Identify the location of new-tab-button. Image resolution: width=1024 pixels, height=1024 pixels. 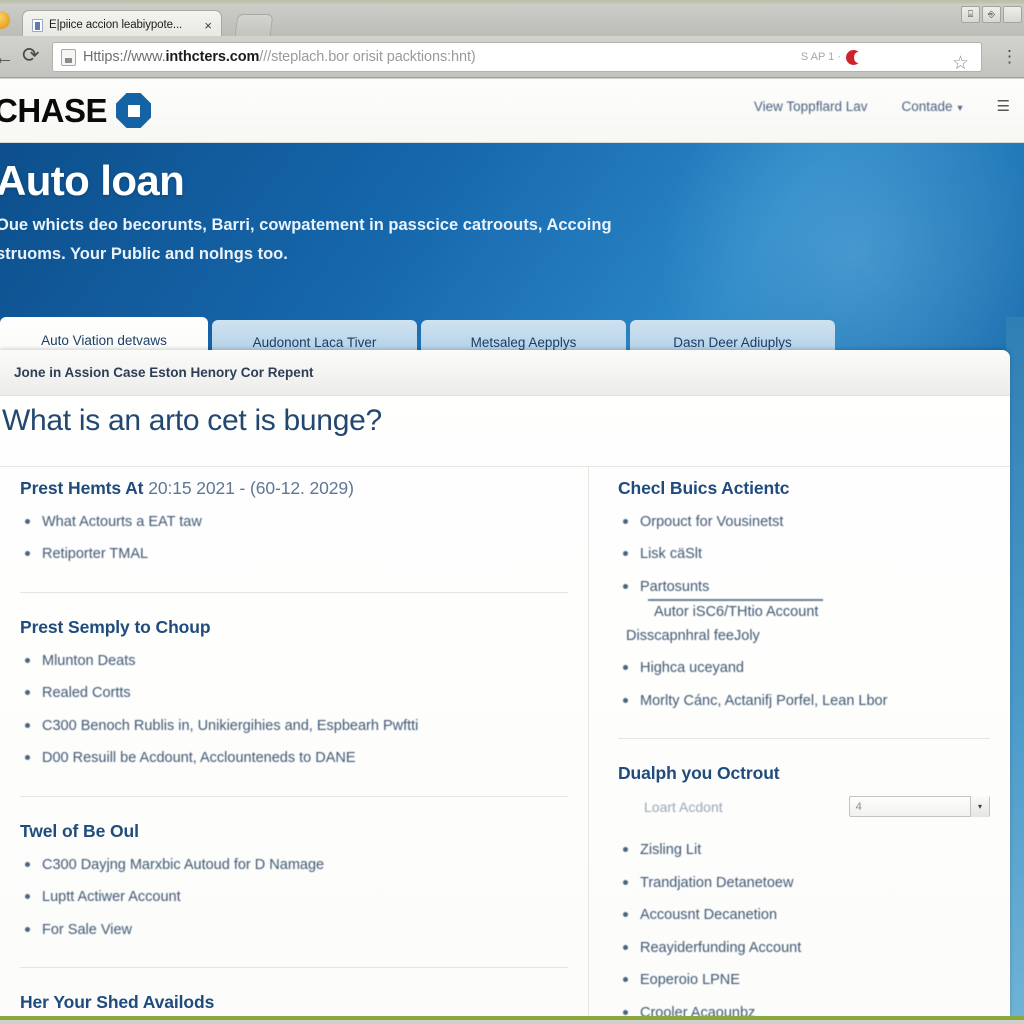
(254, 25).